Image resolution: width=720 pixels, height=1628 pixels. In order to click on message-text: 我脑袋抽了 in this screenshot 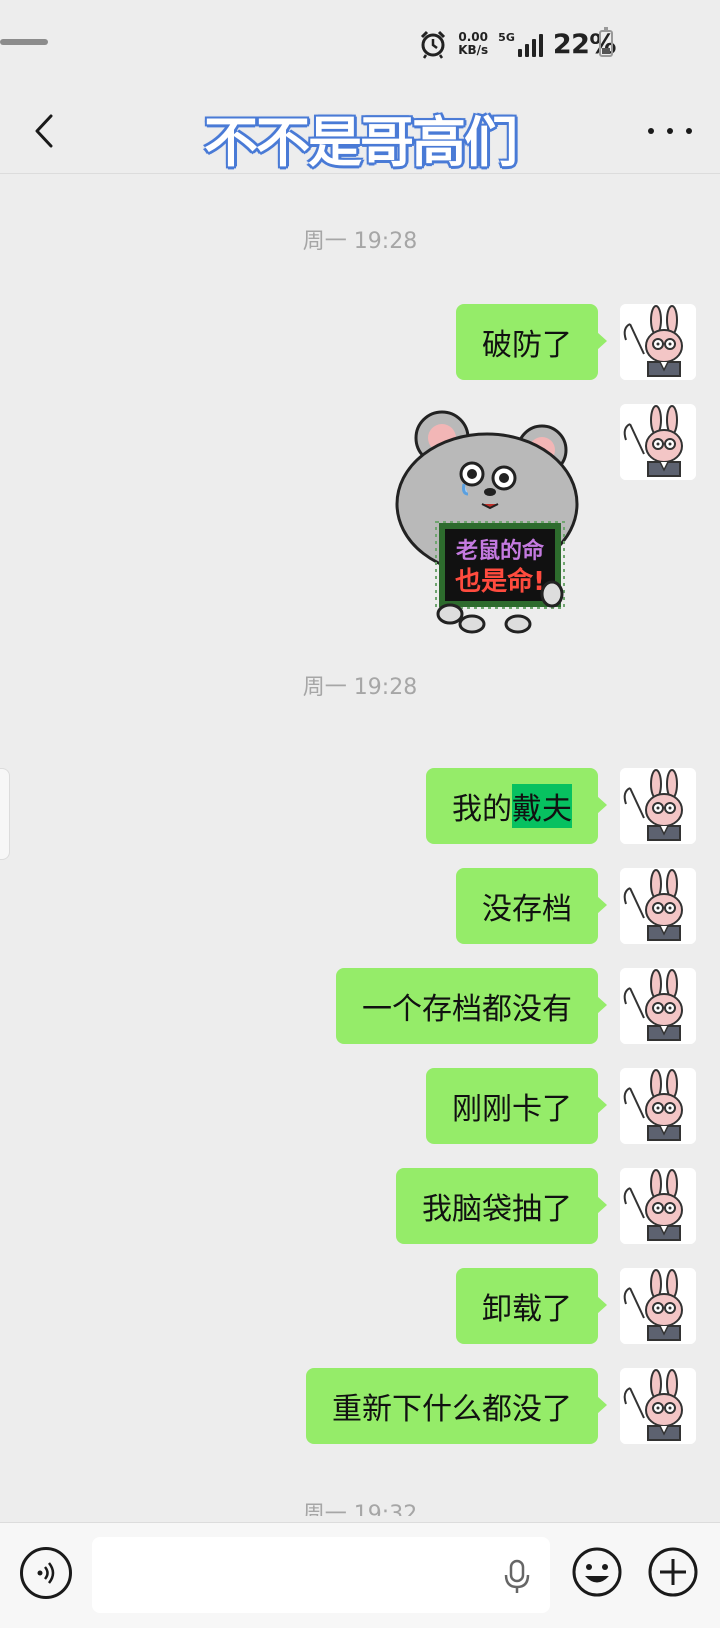, I will do `click(497, 1209)`.